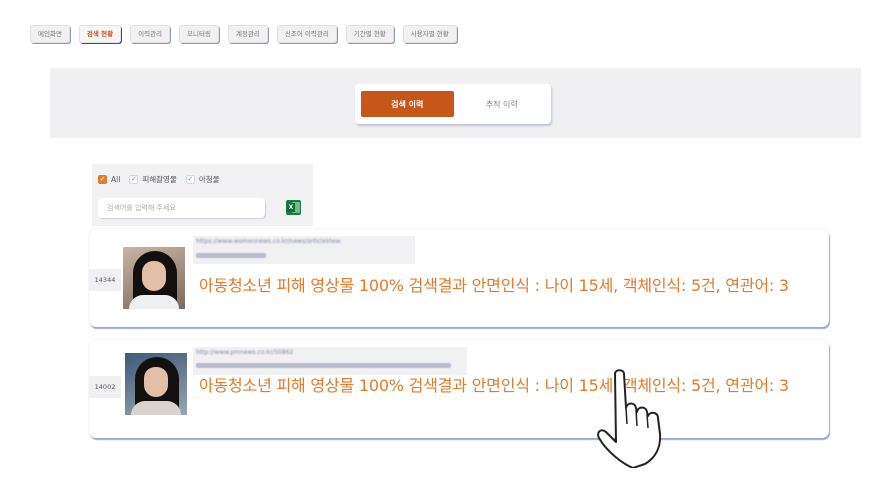  Describe the element at coordinates (199, 34) in the screenshot. I see `nav-monitoring: 모니터링` at that location.